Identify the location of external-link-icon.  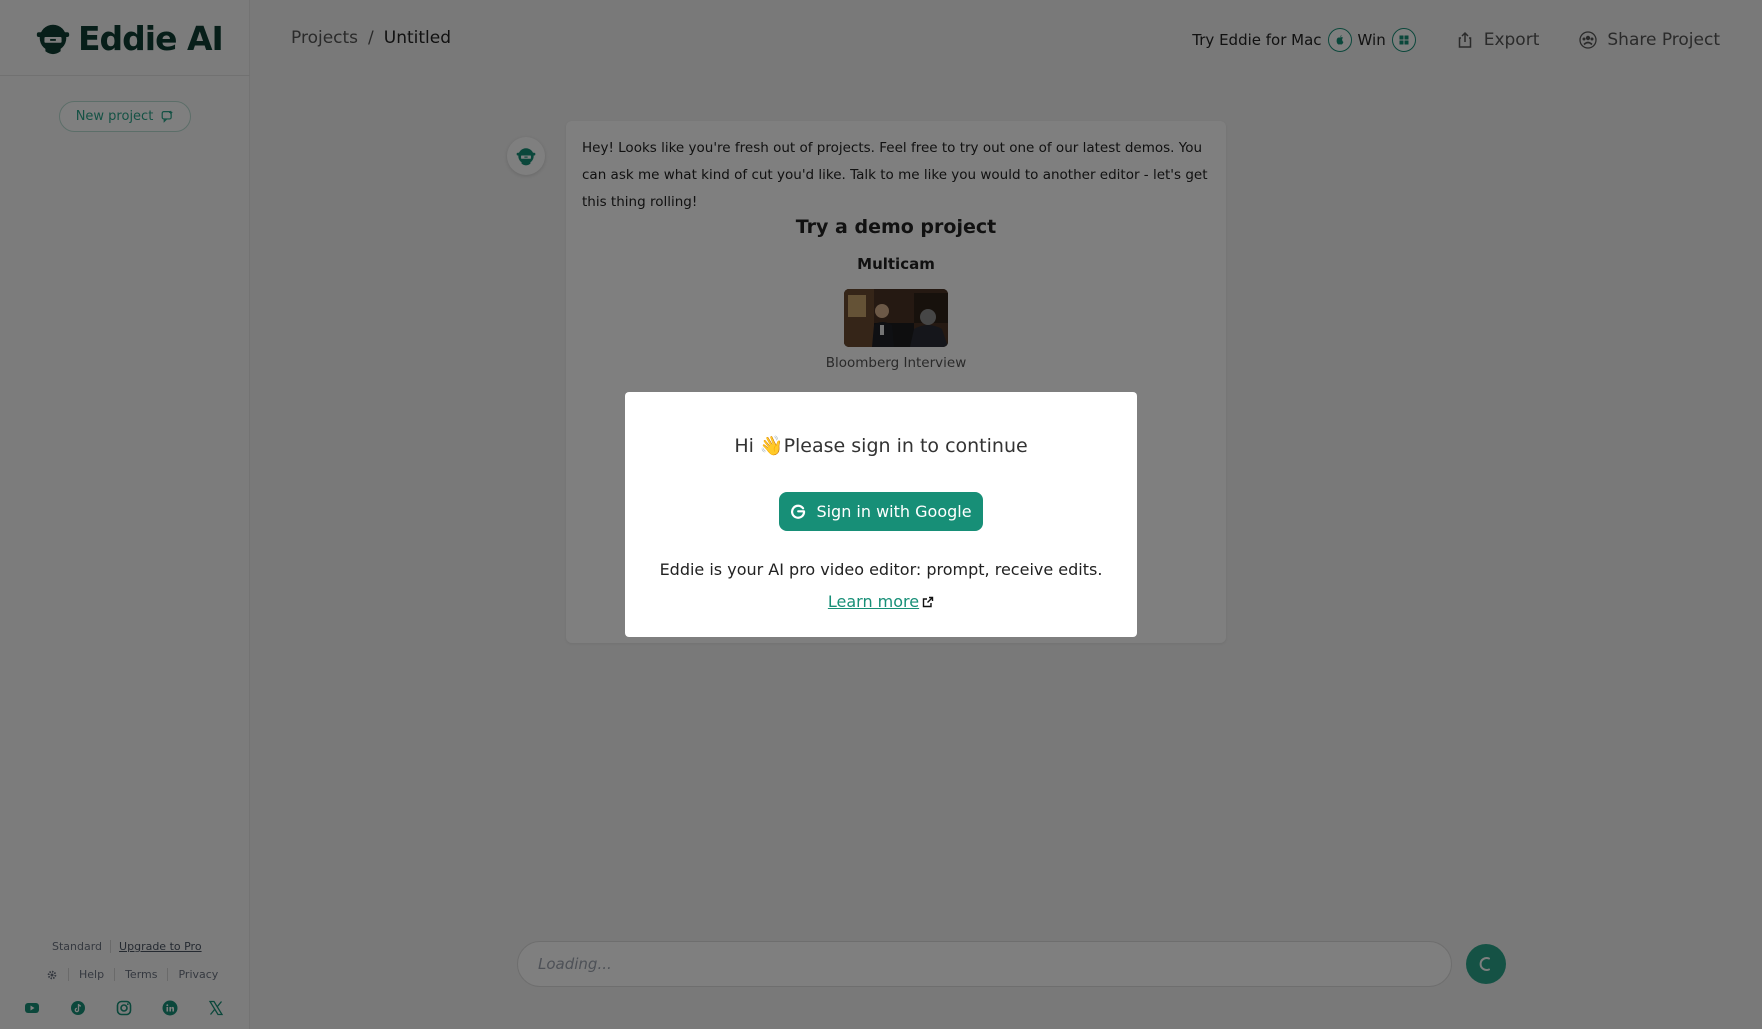
(928, 602).